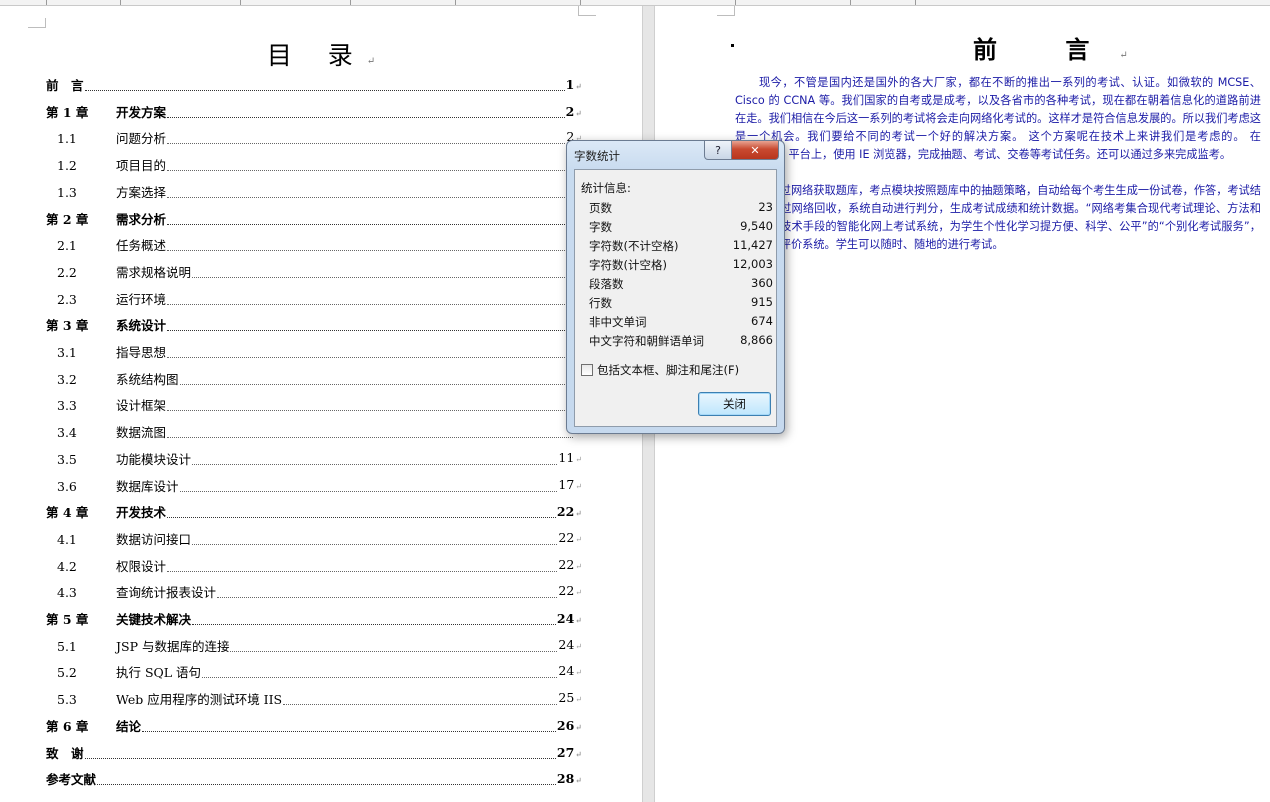 The width and height of the screenshot is (1270, 802). What do you see at coordinates (67, 112) in the screenshot?
I see `toc-entry-number: 第 1 章` at bounding box center [67, 112].